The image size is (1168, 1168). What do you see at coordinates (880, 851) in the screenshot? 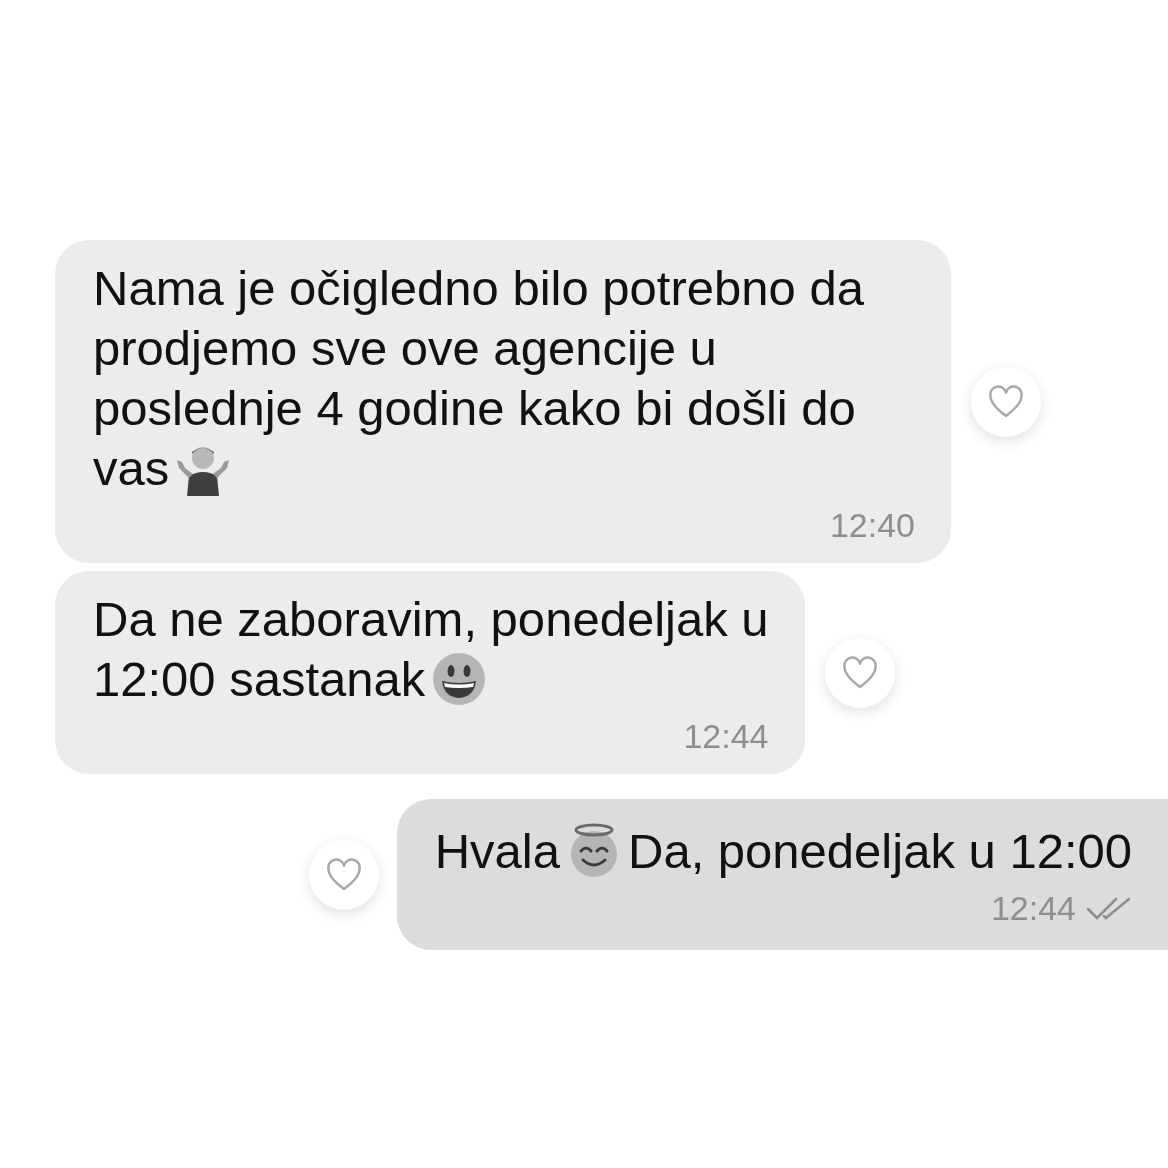
I see `message-text: Da, ponedeljak u 12:00` at bounding box center [880, 851].